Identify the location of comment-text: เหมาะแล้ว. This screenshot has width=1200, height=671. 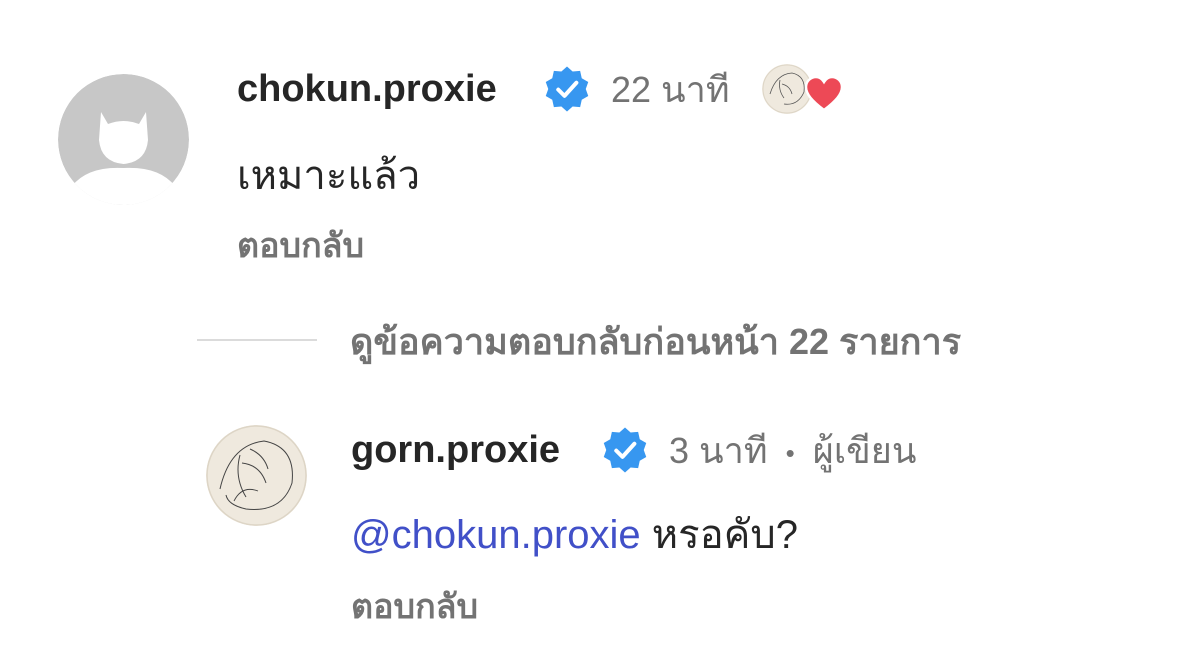
(329, 176).